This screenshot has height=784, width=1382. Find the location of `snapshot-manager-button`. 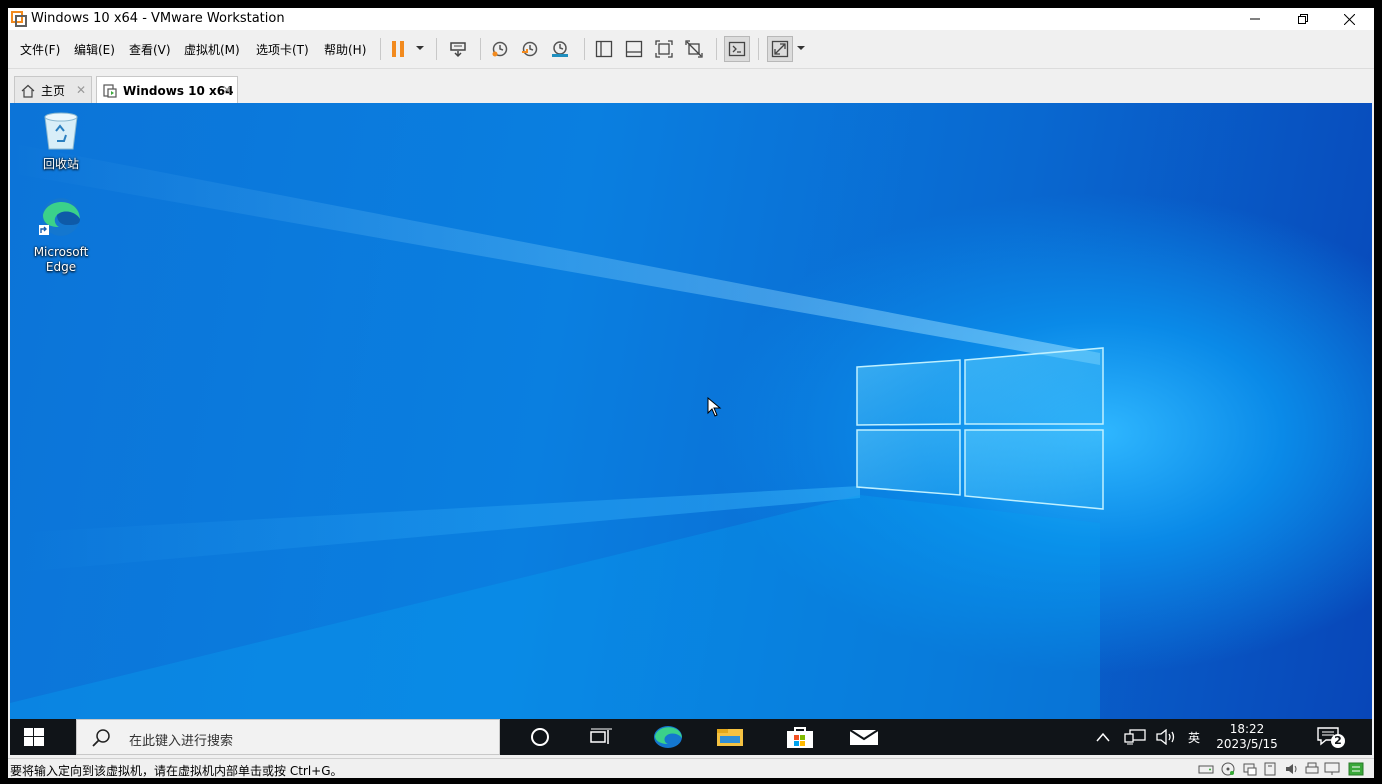

snapshot-manager-button is located at coordinates (560, 49).